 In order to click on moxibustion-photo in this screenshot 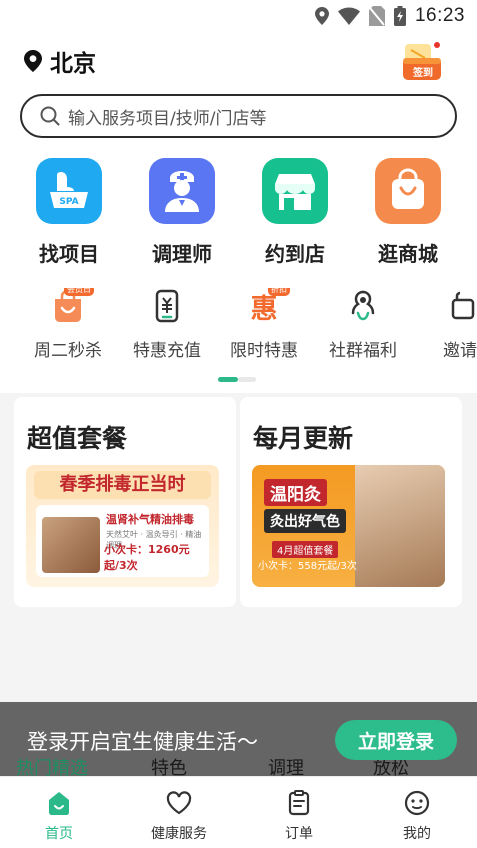, I will do `click(400, 526)`.